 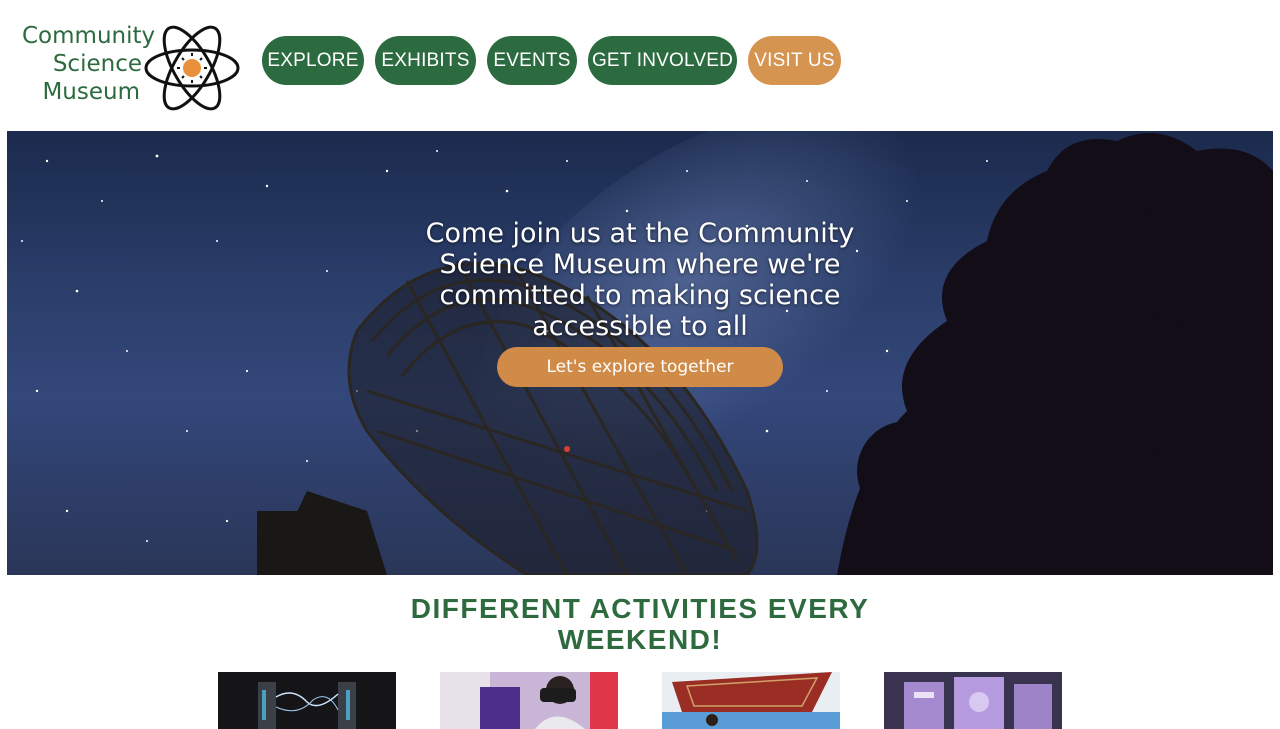 I want to click on electric-arc-image, so click(x=307, y=700).